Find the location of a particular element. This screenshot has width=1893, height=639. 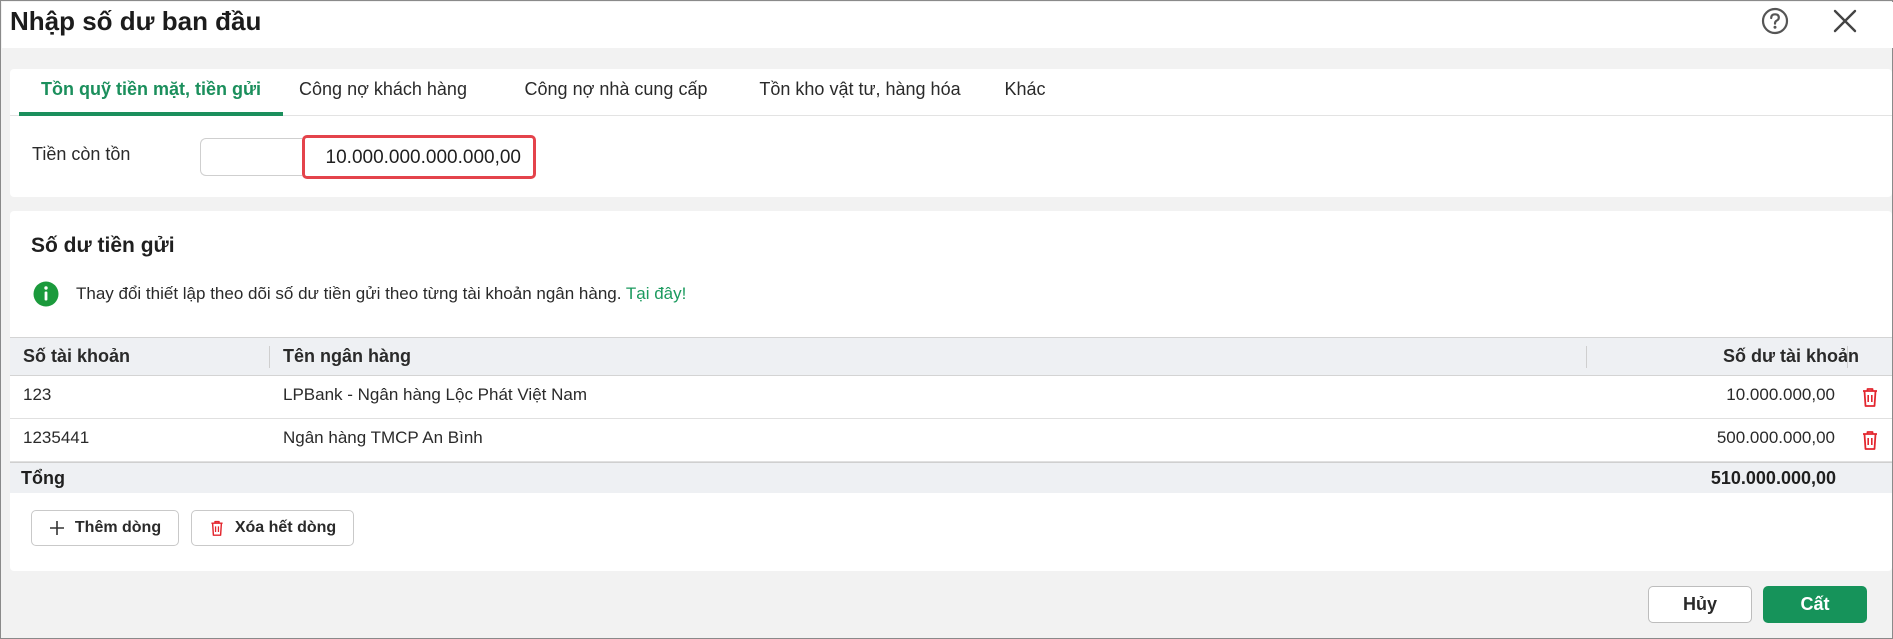

total-value: 510.000.000,00 is located at coordinates (1773, 478).